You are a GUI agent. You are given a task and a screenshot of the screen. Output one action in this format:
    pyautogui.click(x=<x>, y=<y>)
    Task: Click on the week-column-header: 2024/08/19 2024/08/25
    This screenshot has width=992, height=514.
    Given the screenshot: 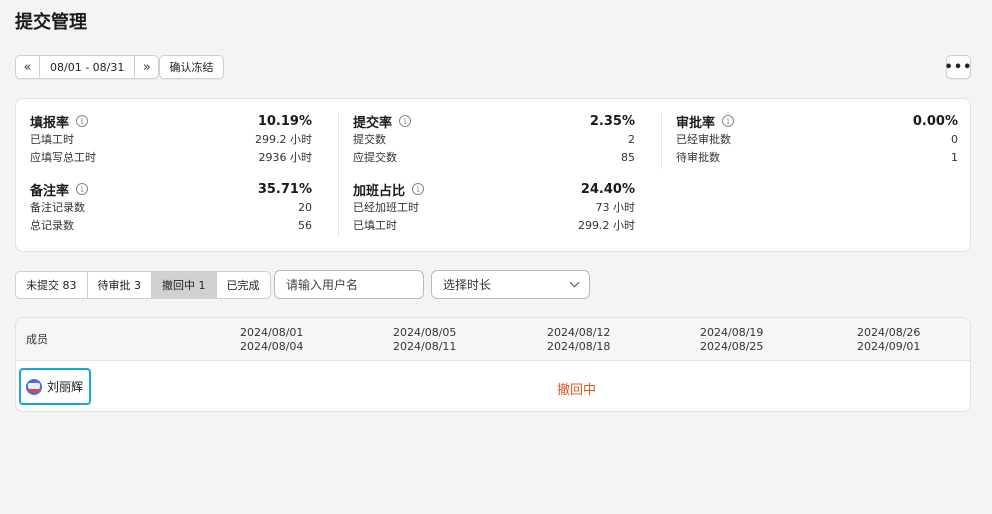 What is the action you would take?
    pyautogui.click(x=731, y=340)
    